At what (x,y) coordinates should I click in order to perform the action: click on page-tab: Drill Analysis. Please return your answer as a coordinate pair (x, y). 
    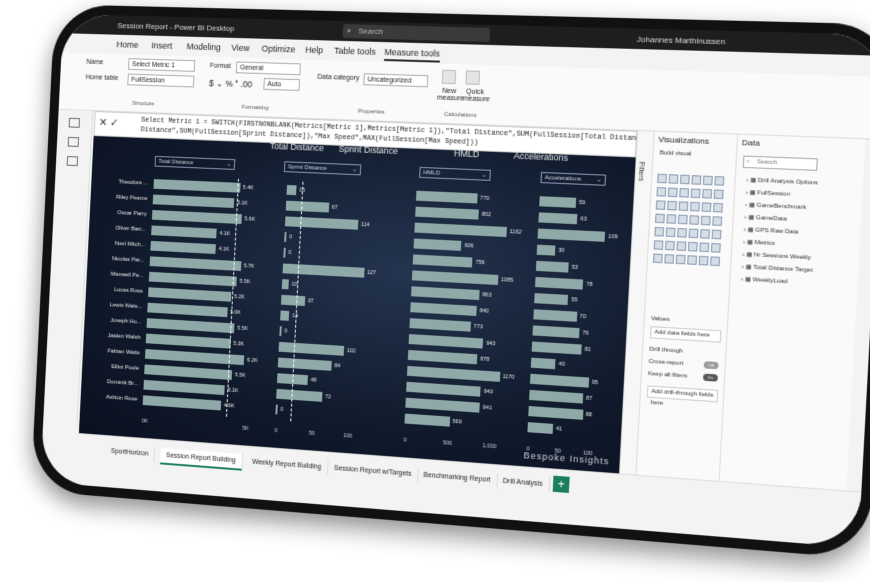
    Looking at the image, I should click on (523, 483).